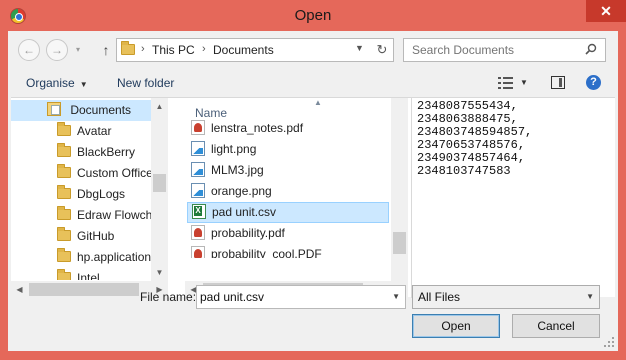 The height and width of the screenshot is (360, 626). Describe the element at coordinates (471, 158) in the screenshot. I see `preview-text-line: 23490374857464,` at that location.